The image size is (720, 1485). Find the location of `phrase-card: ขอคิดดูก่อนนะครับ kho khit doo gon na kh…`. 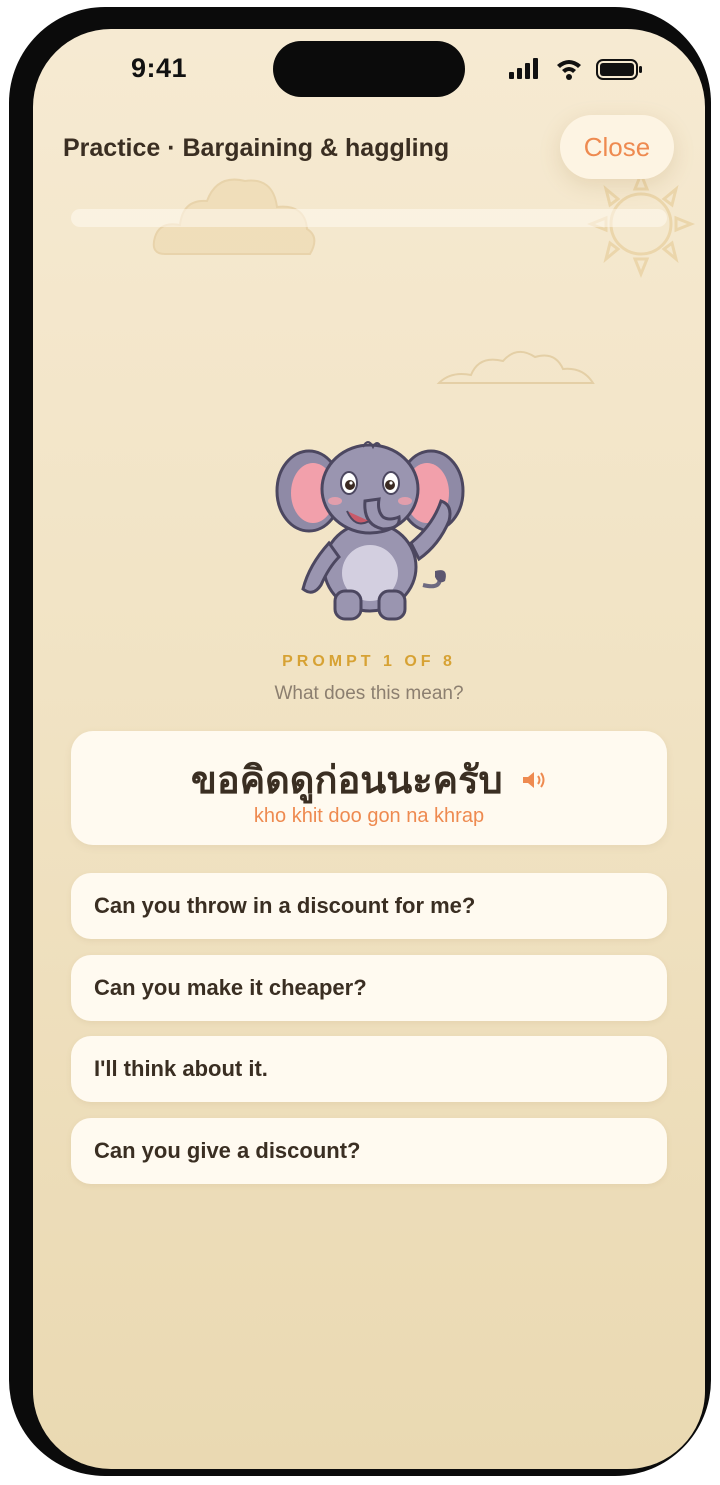

phrase-card: ขอคิดดูก่อนนะครับ kho khit doo gon na kh… is located at coordinates (369, 788).